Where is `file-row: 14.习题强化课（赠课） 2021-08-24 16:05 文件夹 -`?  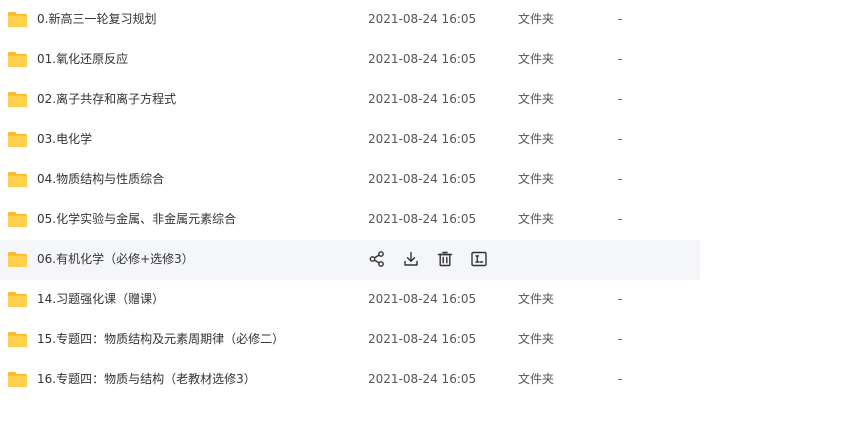
file-row: 14.习题强化课（赠课） 2021-08-24 16:05 文件夹 - is located at coordinates (350, 300).